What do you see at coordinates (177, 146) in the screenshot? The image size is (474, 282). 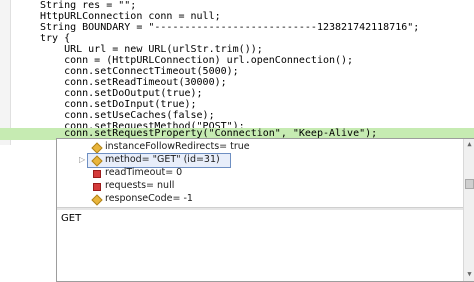 I see `tree-row-label: instanceFollowRedirects= true` at bounding box center [177, 146].